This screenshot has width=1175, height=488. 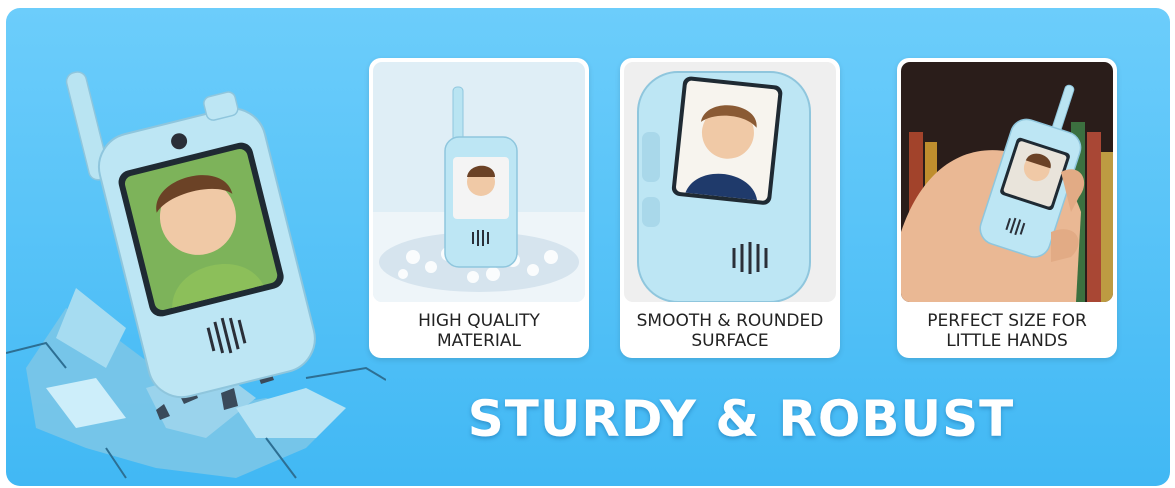 I want to click on feature-photo-surface, so click(x=730, y=182).